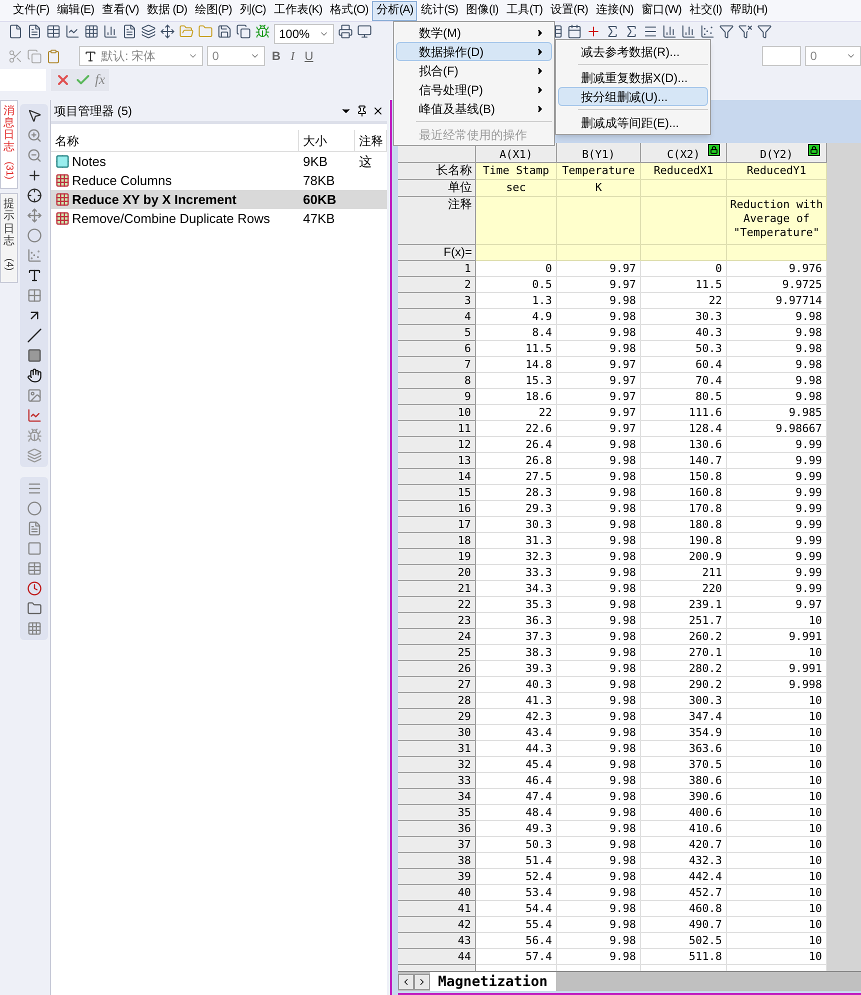 This screenshot has width=861, height=995. What do you see at coordinates (437, 541) in the screenshot?
I see `row-number: 18` at bounding box center [437, 541].